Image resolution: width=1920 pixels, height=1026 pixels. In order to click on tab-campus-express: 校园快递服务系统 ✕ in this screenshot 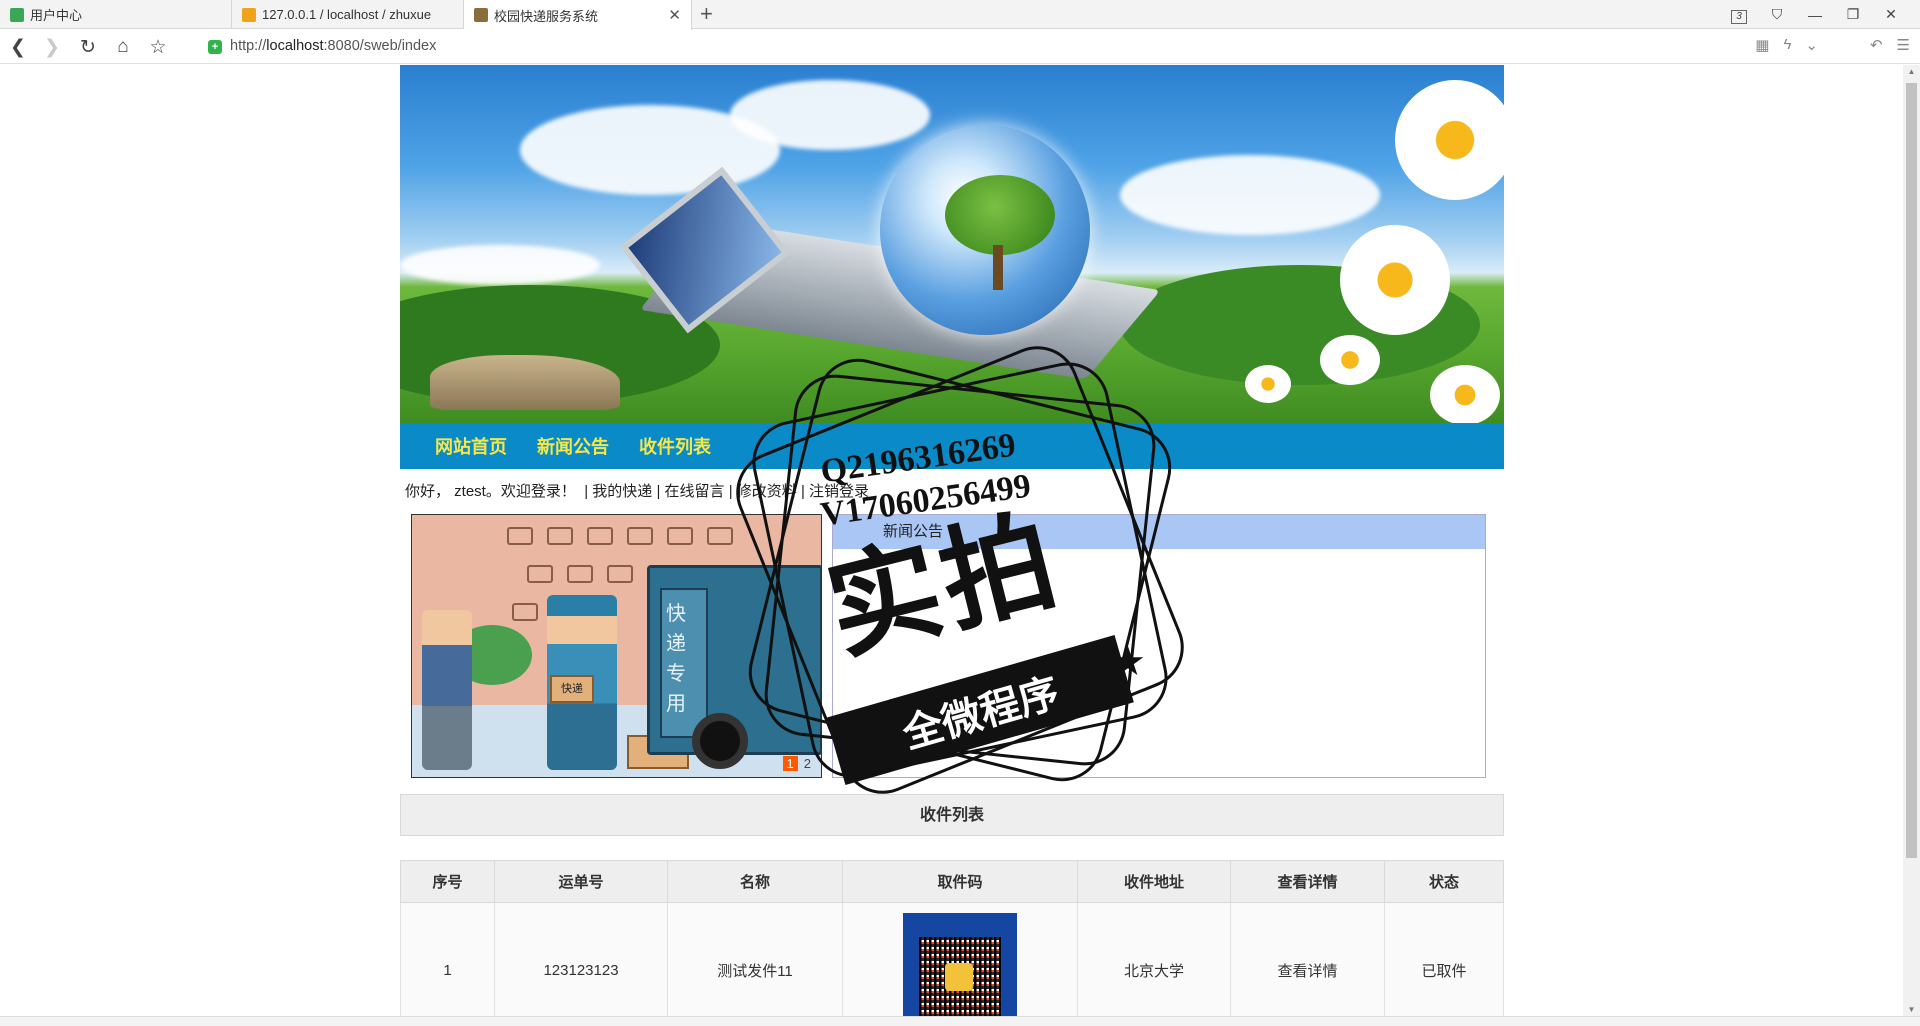, I will do `click(578, 15)`.